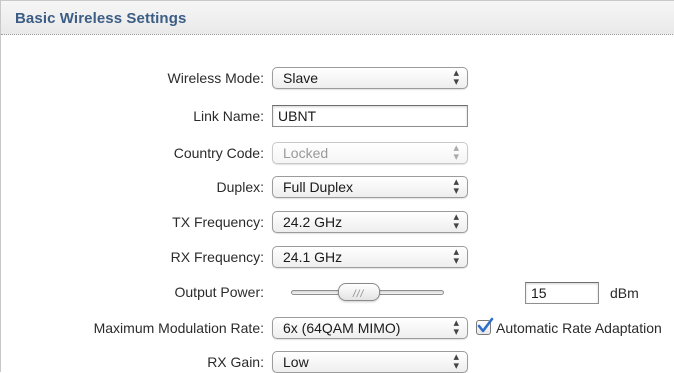 This screenshot has width=674, height=373. I want to click on automatic-rate-adaptation-checkbox, so click(485, 326).